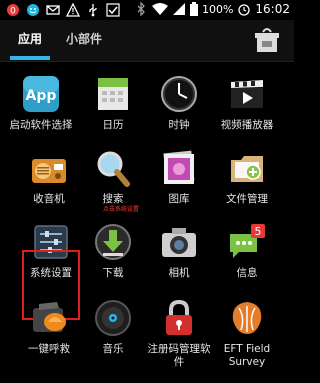 This screenshot has width=320, height=383. Describe the element at coordinates (53, 10) in the screenshot. I see `mail-icon` at that location.